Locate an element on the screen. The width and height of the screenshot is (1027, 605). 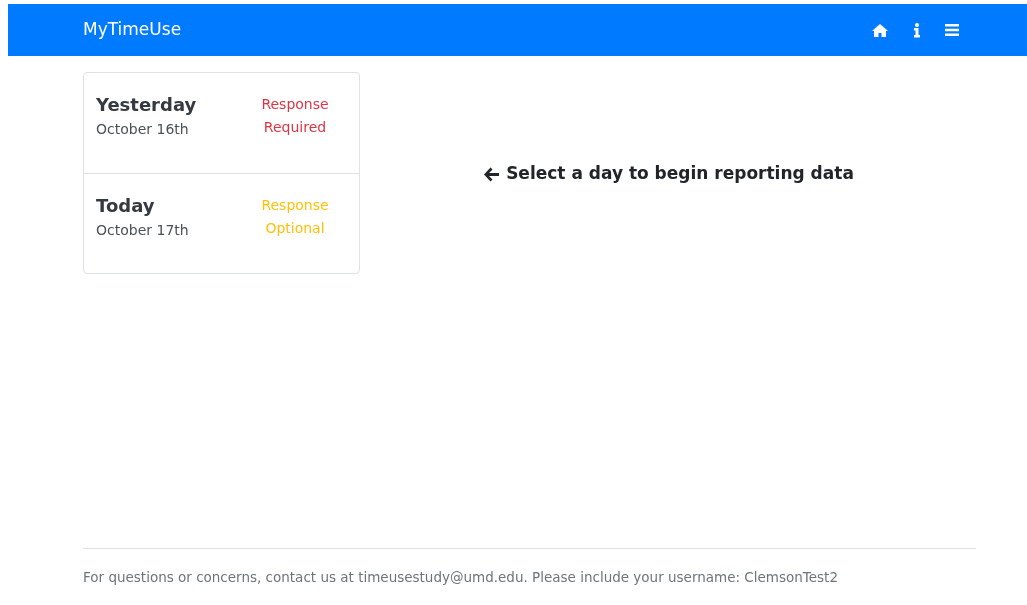
arrow-left-icon is located at coordinates (492, 174).